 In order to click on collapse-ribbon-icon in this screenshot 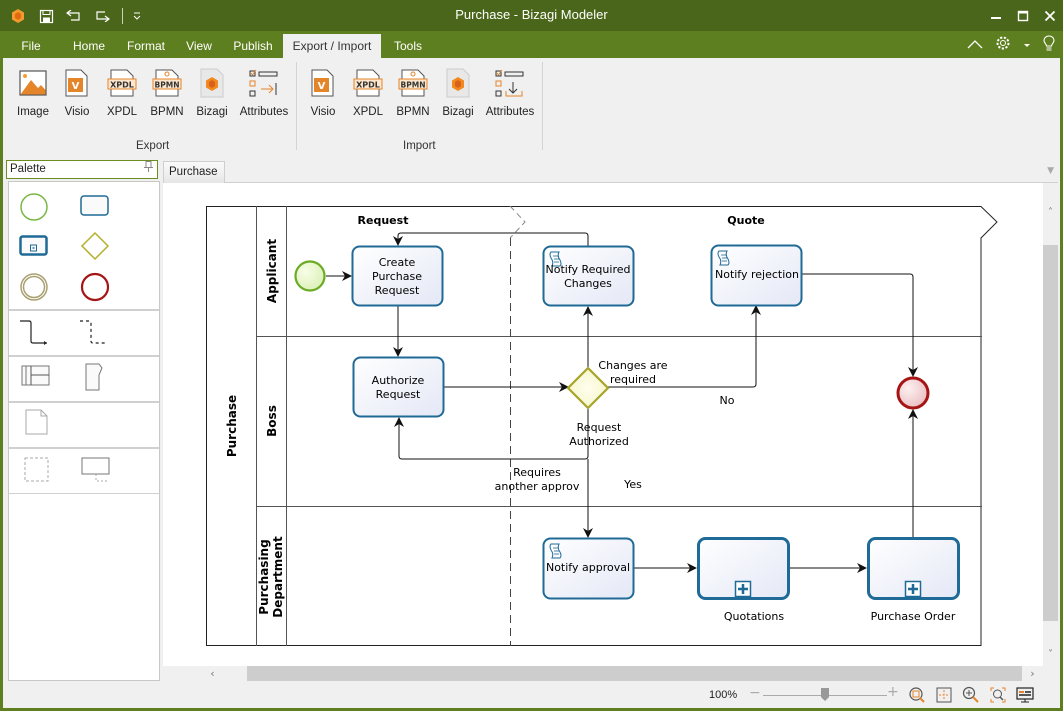, I will do `click(975, 45)`.